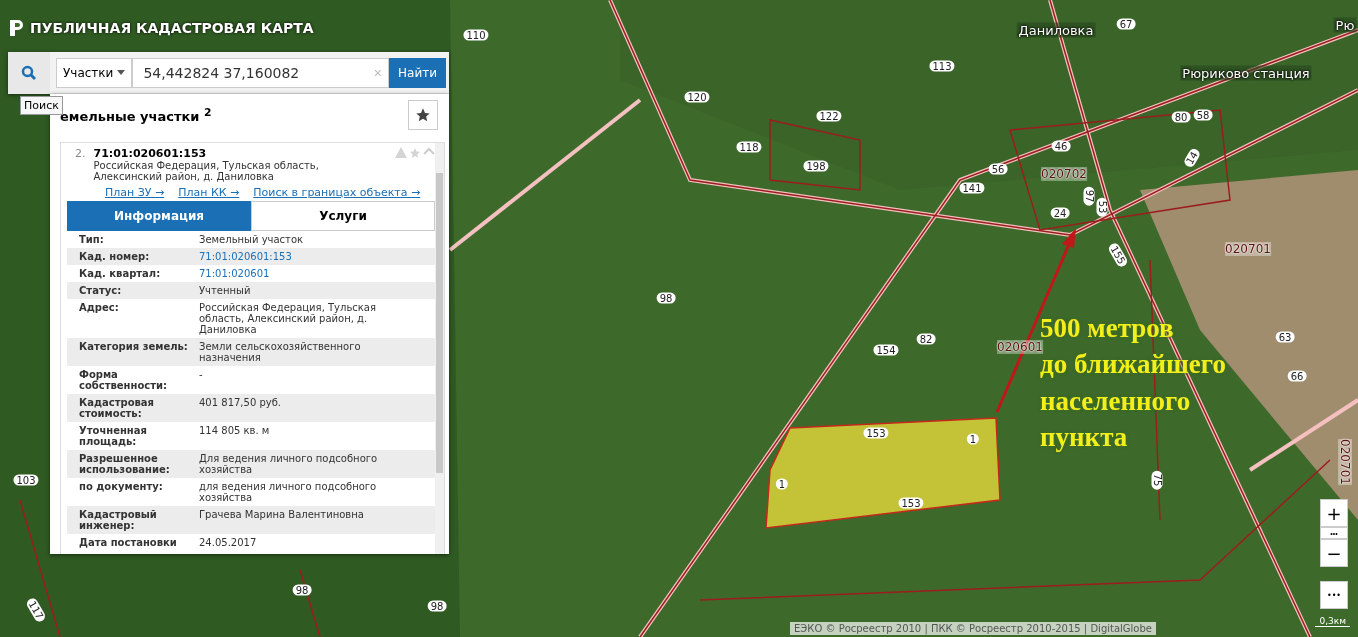 Image resolution: width=1358 pixels, height=637 pixels. Describe the element at coordinates (439, 348) in the screenshot. I see `scrollbar` at that location.